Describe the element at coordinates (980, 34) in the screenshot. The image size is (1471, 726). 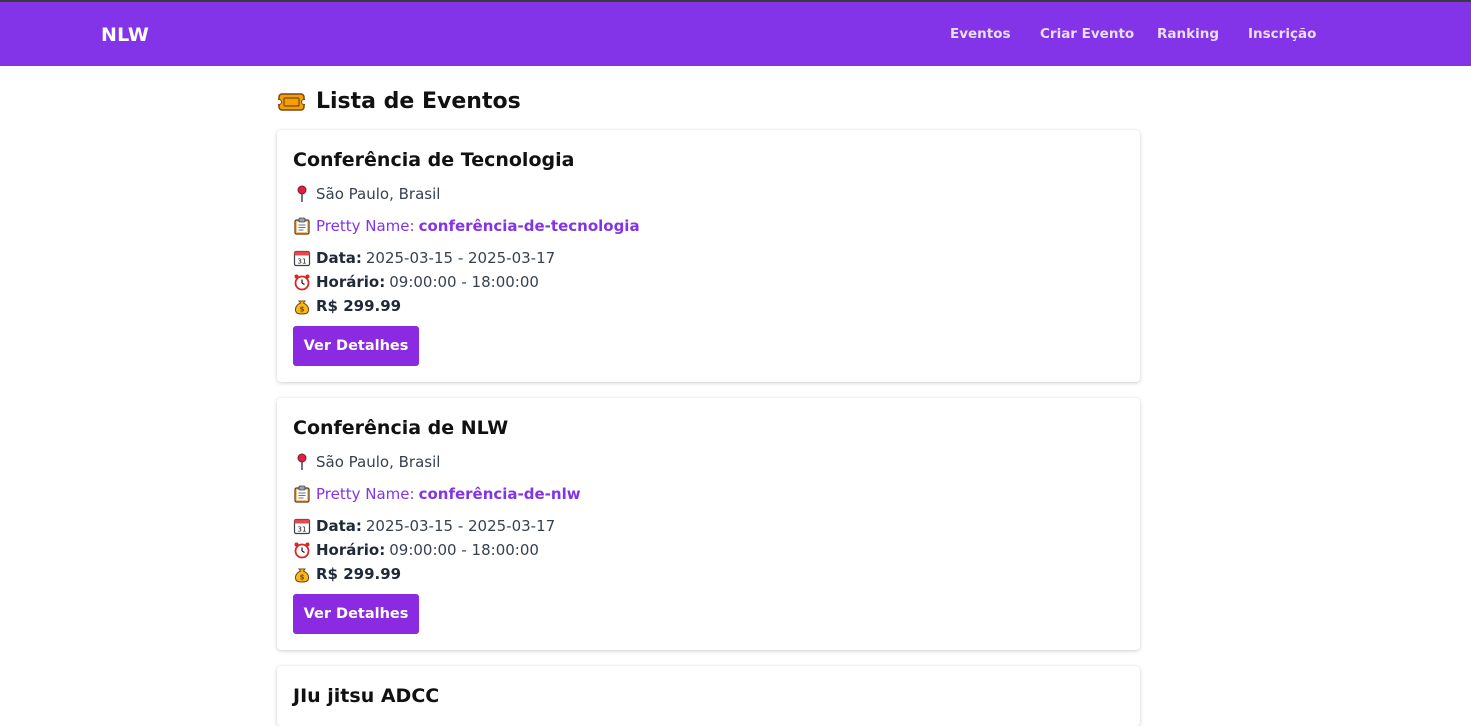
I see `nav-link-eventos: Eventos` at that location.